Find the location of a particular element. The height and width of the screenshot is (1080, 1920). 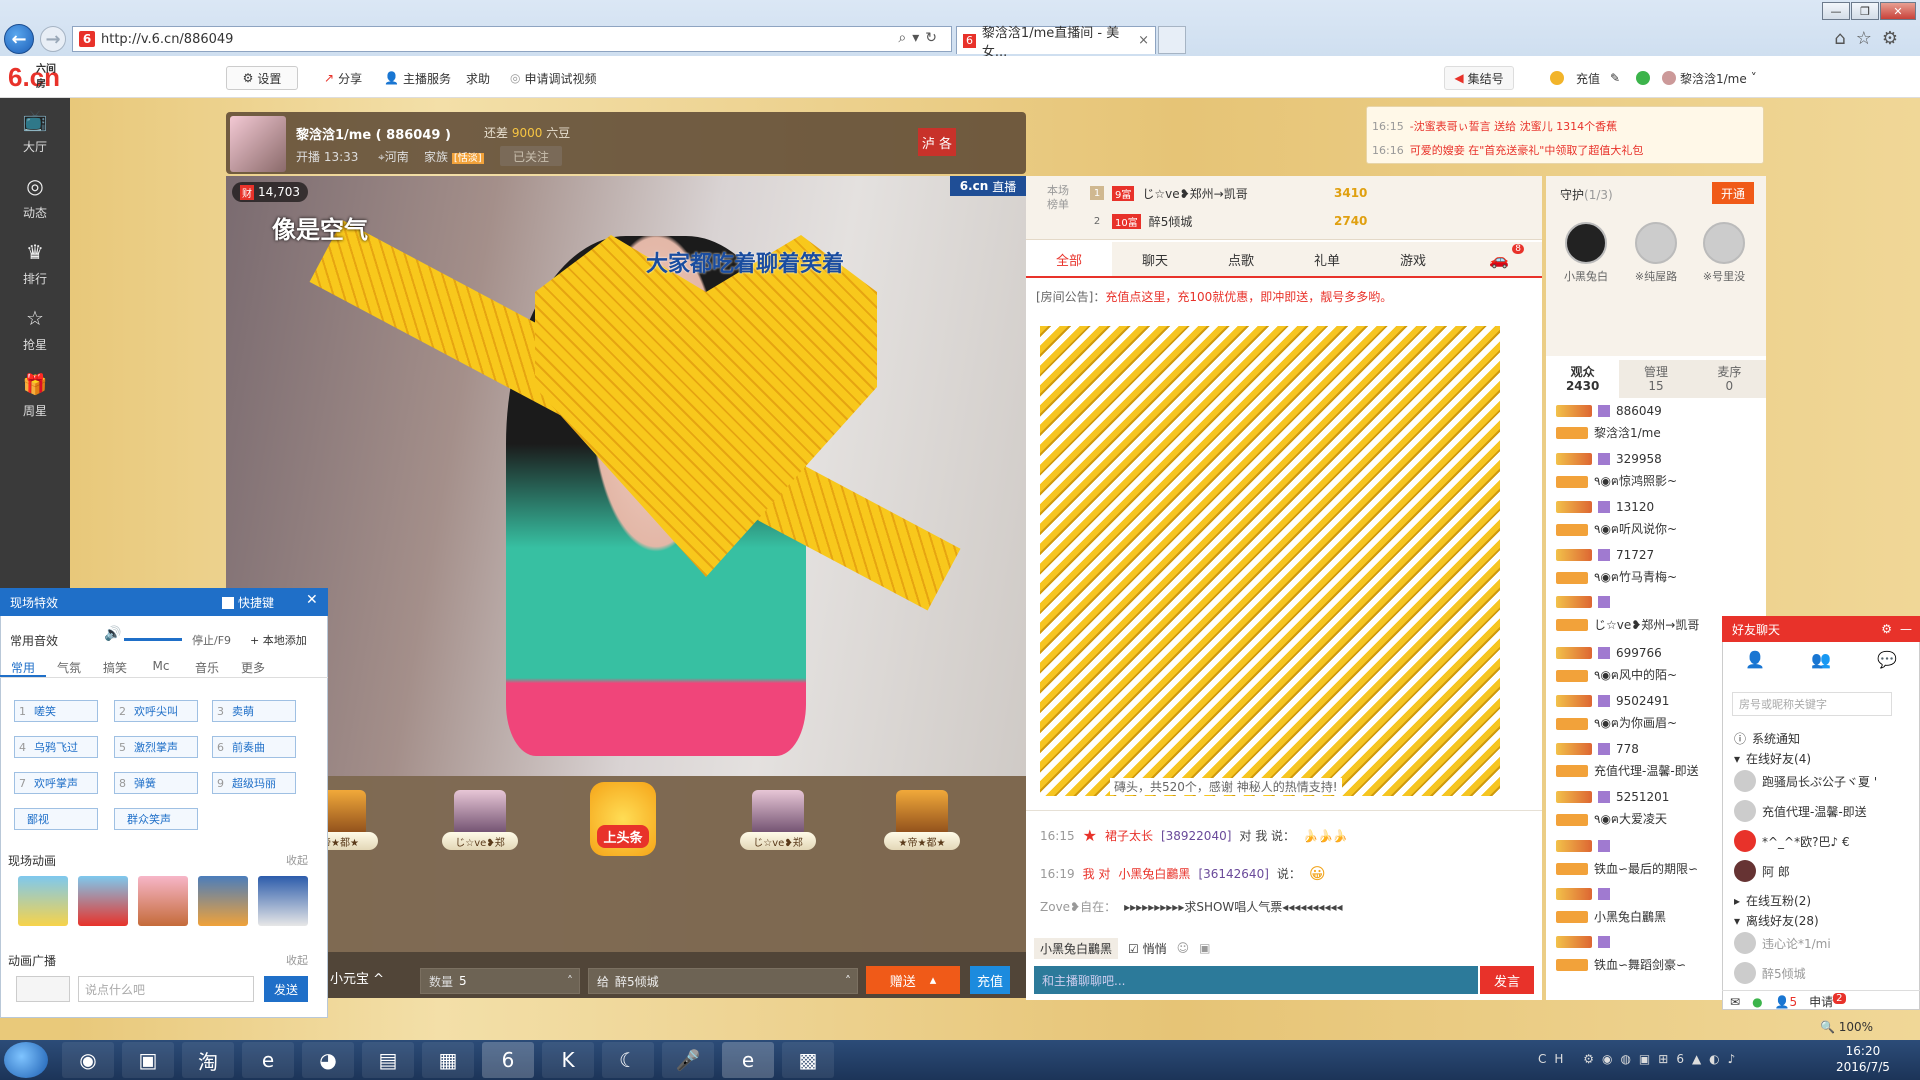

sound-tab: 更多 is located at coordinates (253, 666).